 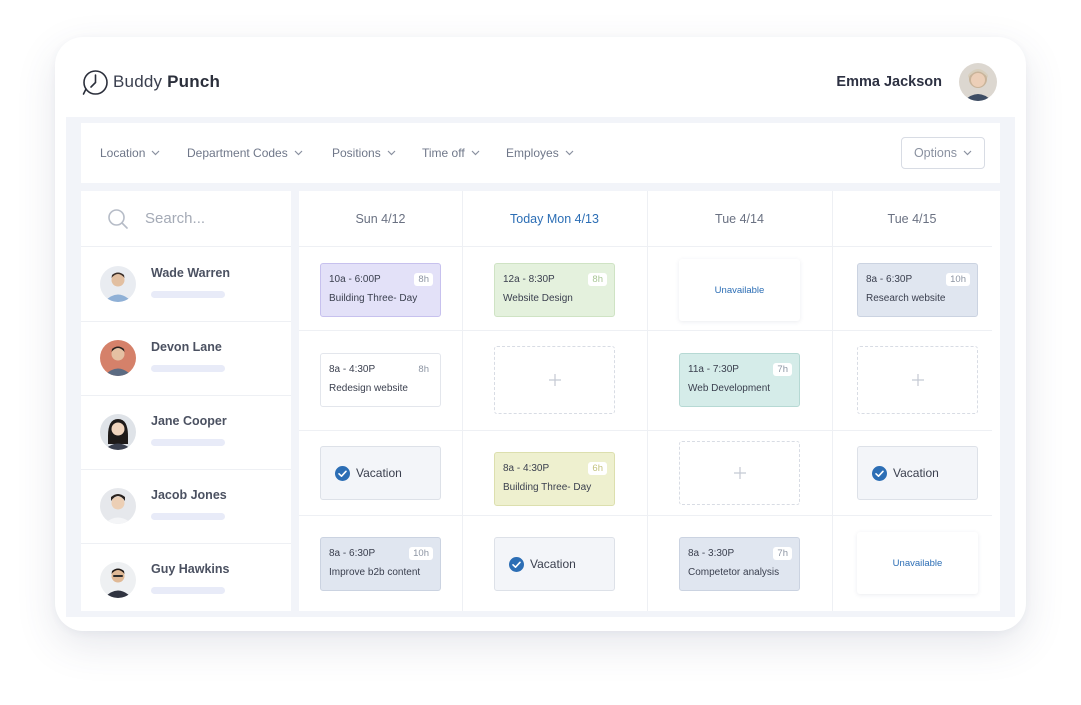 What do you see at coordinates (917, 290) in the screenshot?
I see `shift-card: 8a - 6:30P 10h Research website` at bounding box center [917, 290].